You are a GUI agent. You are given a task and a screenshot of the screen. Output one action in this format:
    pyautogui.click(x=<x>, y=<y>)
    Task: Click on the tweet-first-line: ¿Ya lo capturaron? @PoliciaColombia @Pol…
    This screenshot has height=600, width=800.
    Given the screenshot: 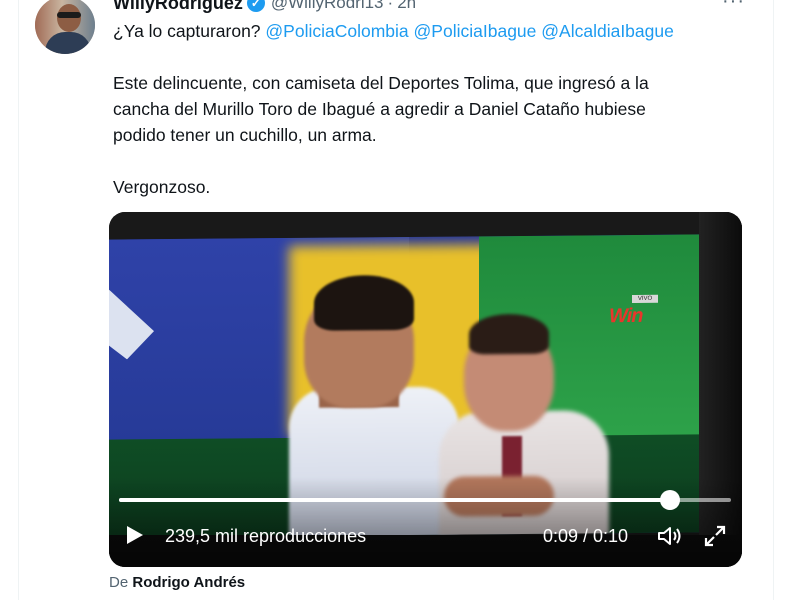 What is the action you would take?
    pyautogui.click(x=393, y=31)
    